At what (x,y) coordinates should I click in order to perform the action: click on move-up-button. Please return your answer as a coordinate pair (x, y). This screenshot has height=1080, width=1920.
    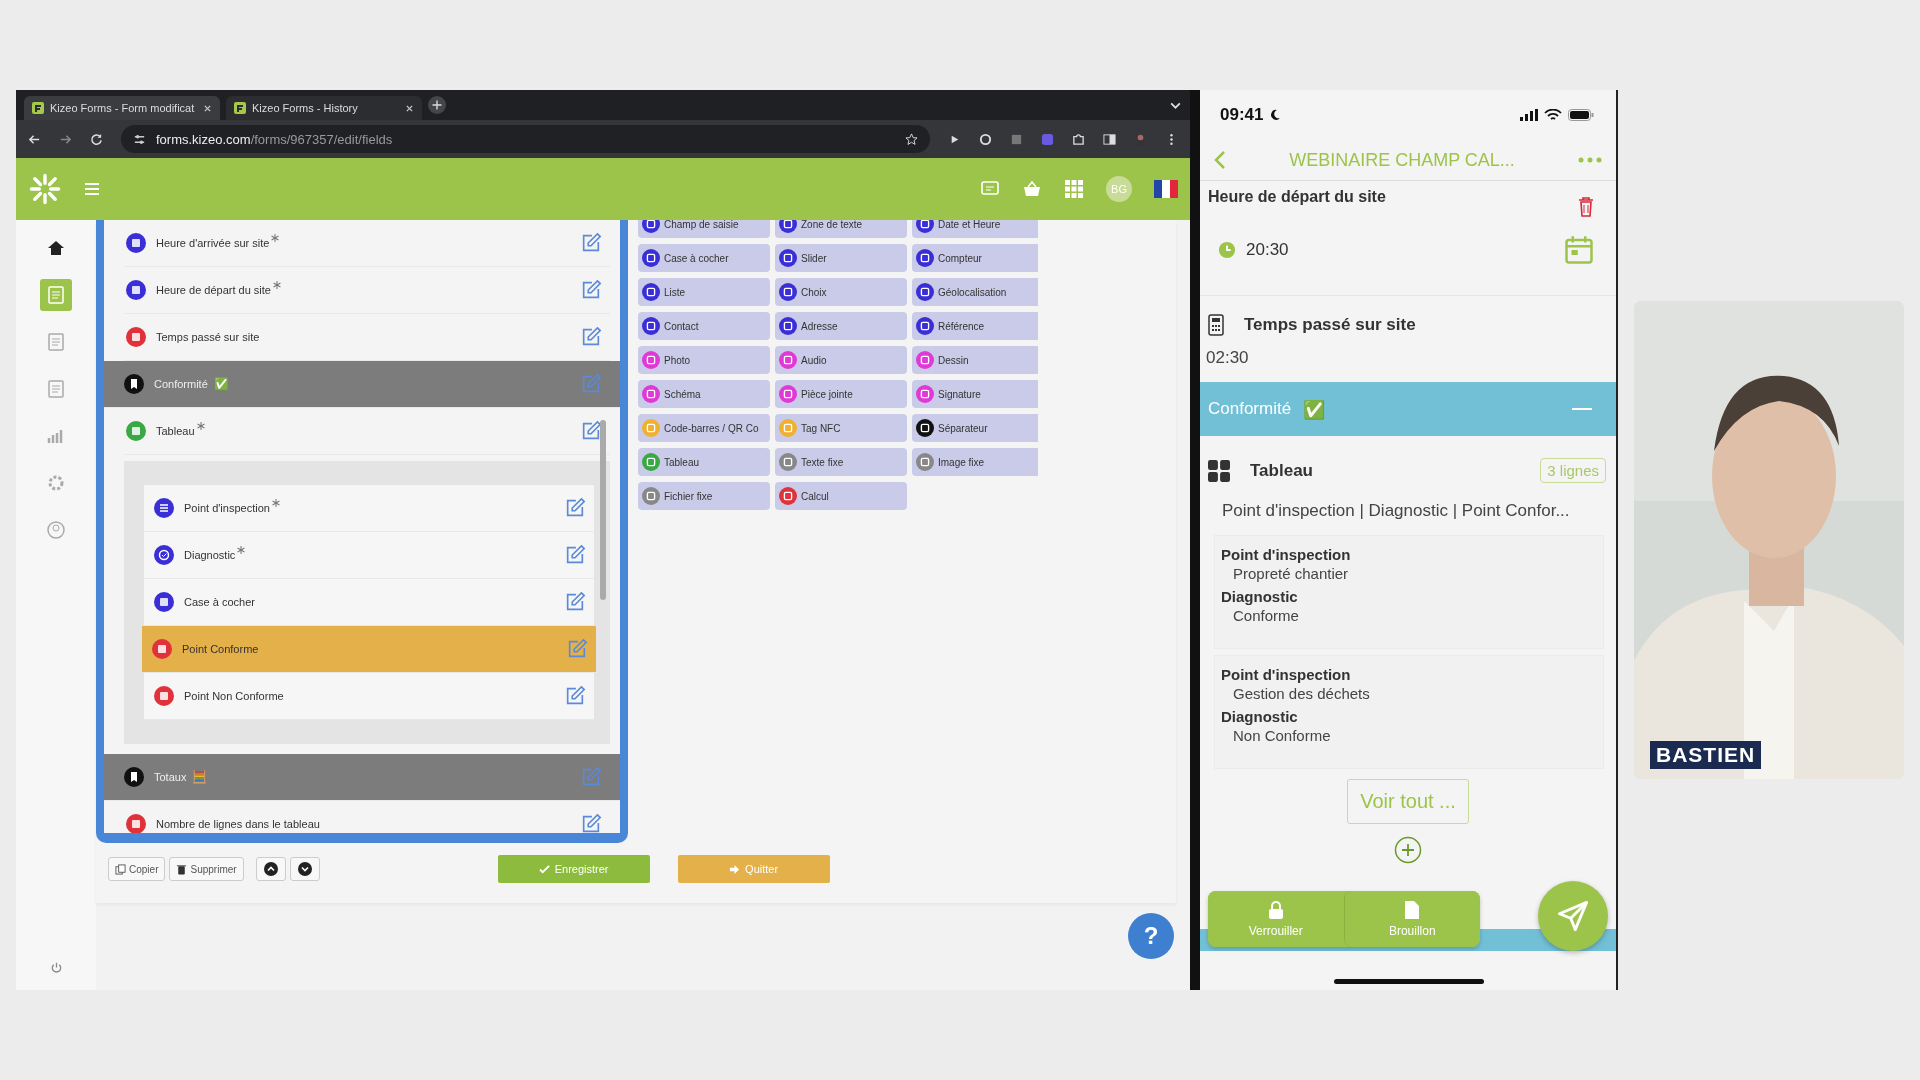
    Looking at the image, I should click on (270, 869).